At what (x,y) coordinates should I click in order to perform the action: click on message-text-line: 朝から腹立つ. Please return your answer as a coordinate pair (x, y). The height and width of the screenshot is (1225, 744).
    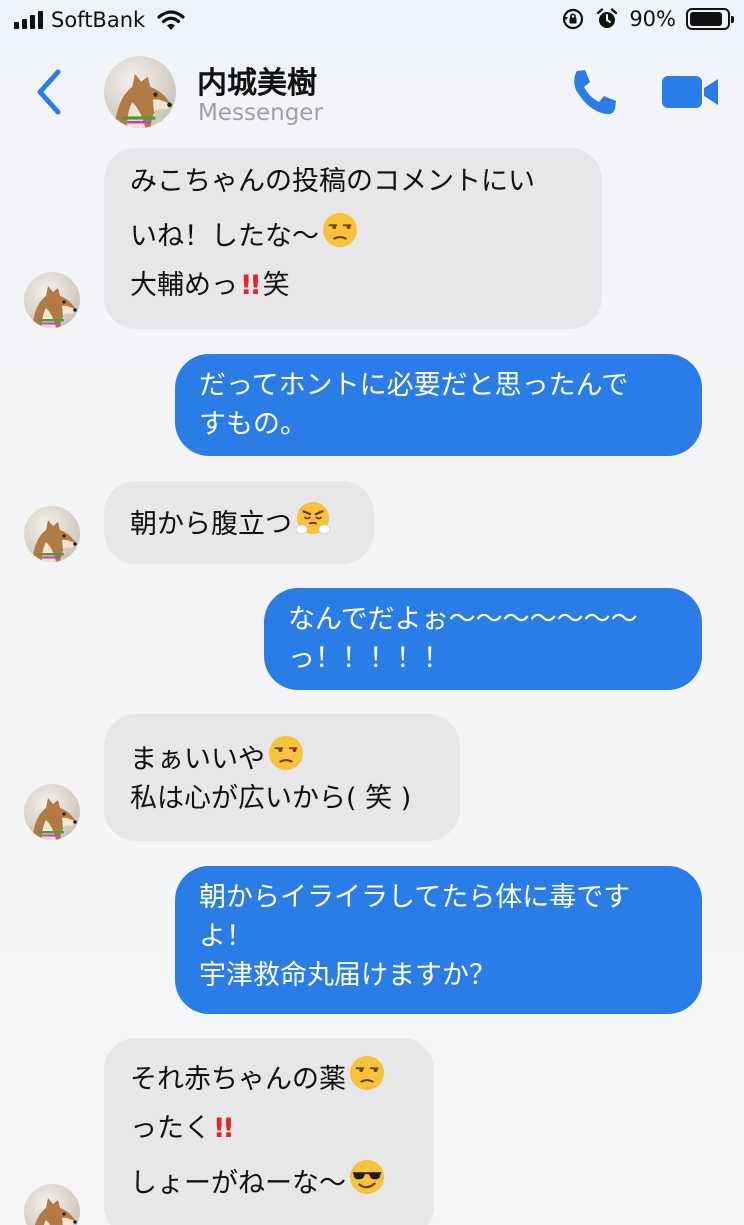
    Looking at the image, I should click on (239, 521).